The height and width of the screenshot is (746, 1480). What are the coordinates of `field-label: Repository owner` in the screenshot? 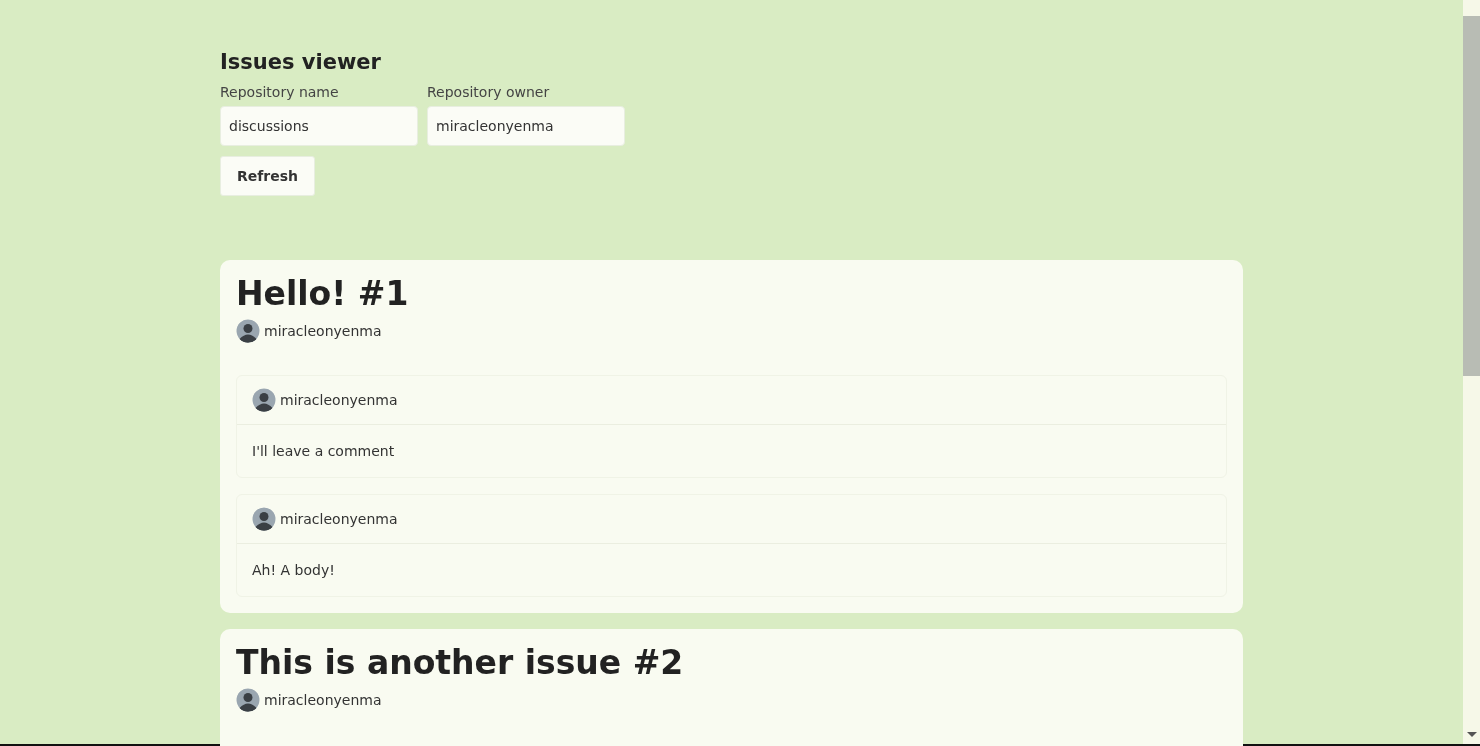 It's located at (489, 92).